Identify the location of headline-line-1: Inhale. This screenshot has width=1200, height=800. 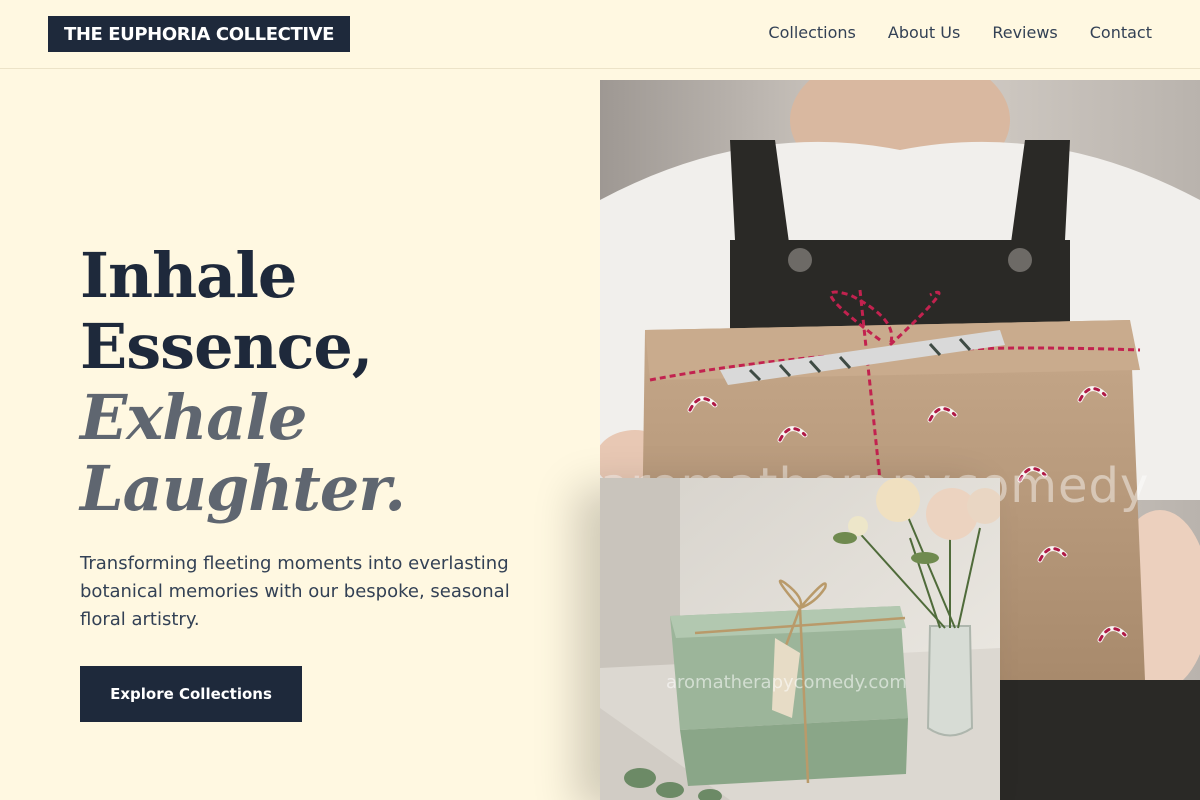
(188, 275).